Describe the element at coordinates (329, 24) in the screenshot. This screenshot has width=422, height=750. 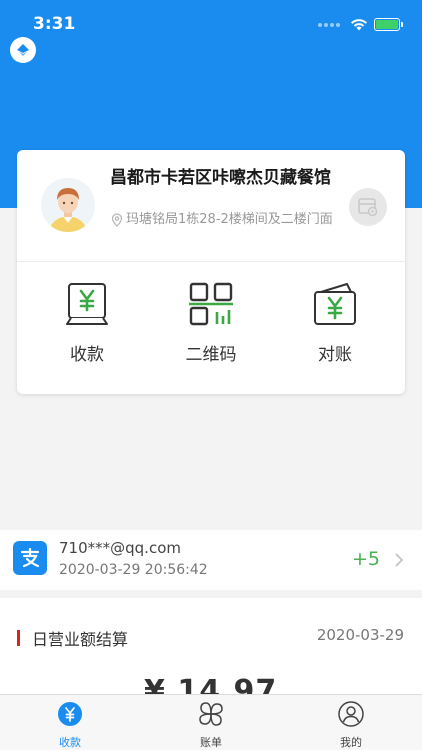
I see `signal-icon` at that location.